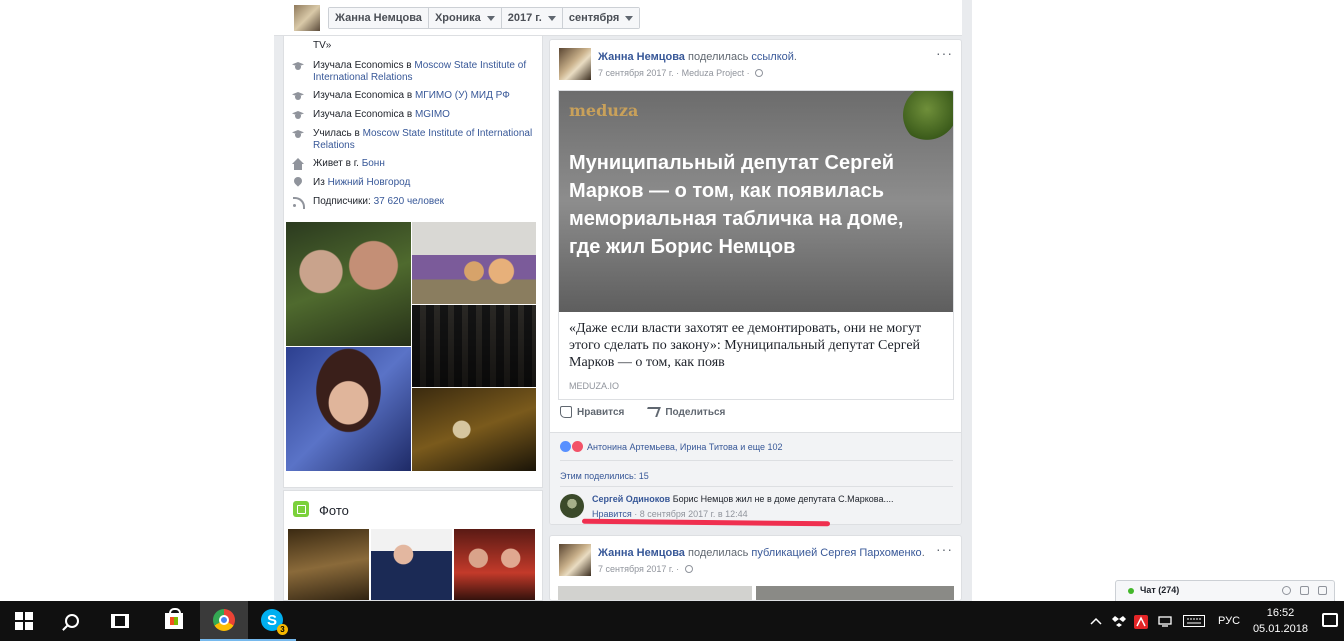 The width and height of the screenshot is (1344, 641). I want to click on home-icon, so click(298, 164).